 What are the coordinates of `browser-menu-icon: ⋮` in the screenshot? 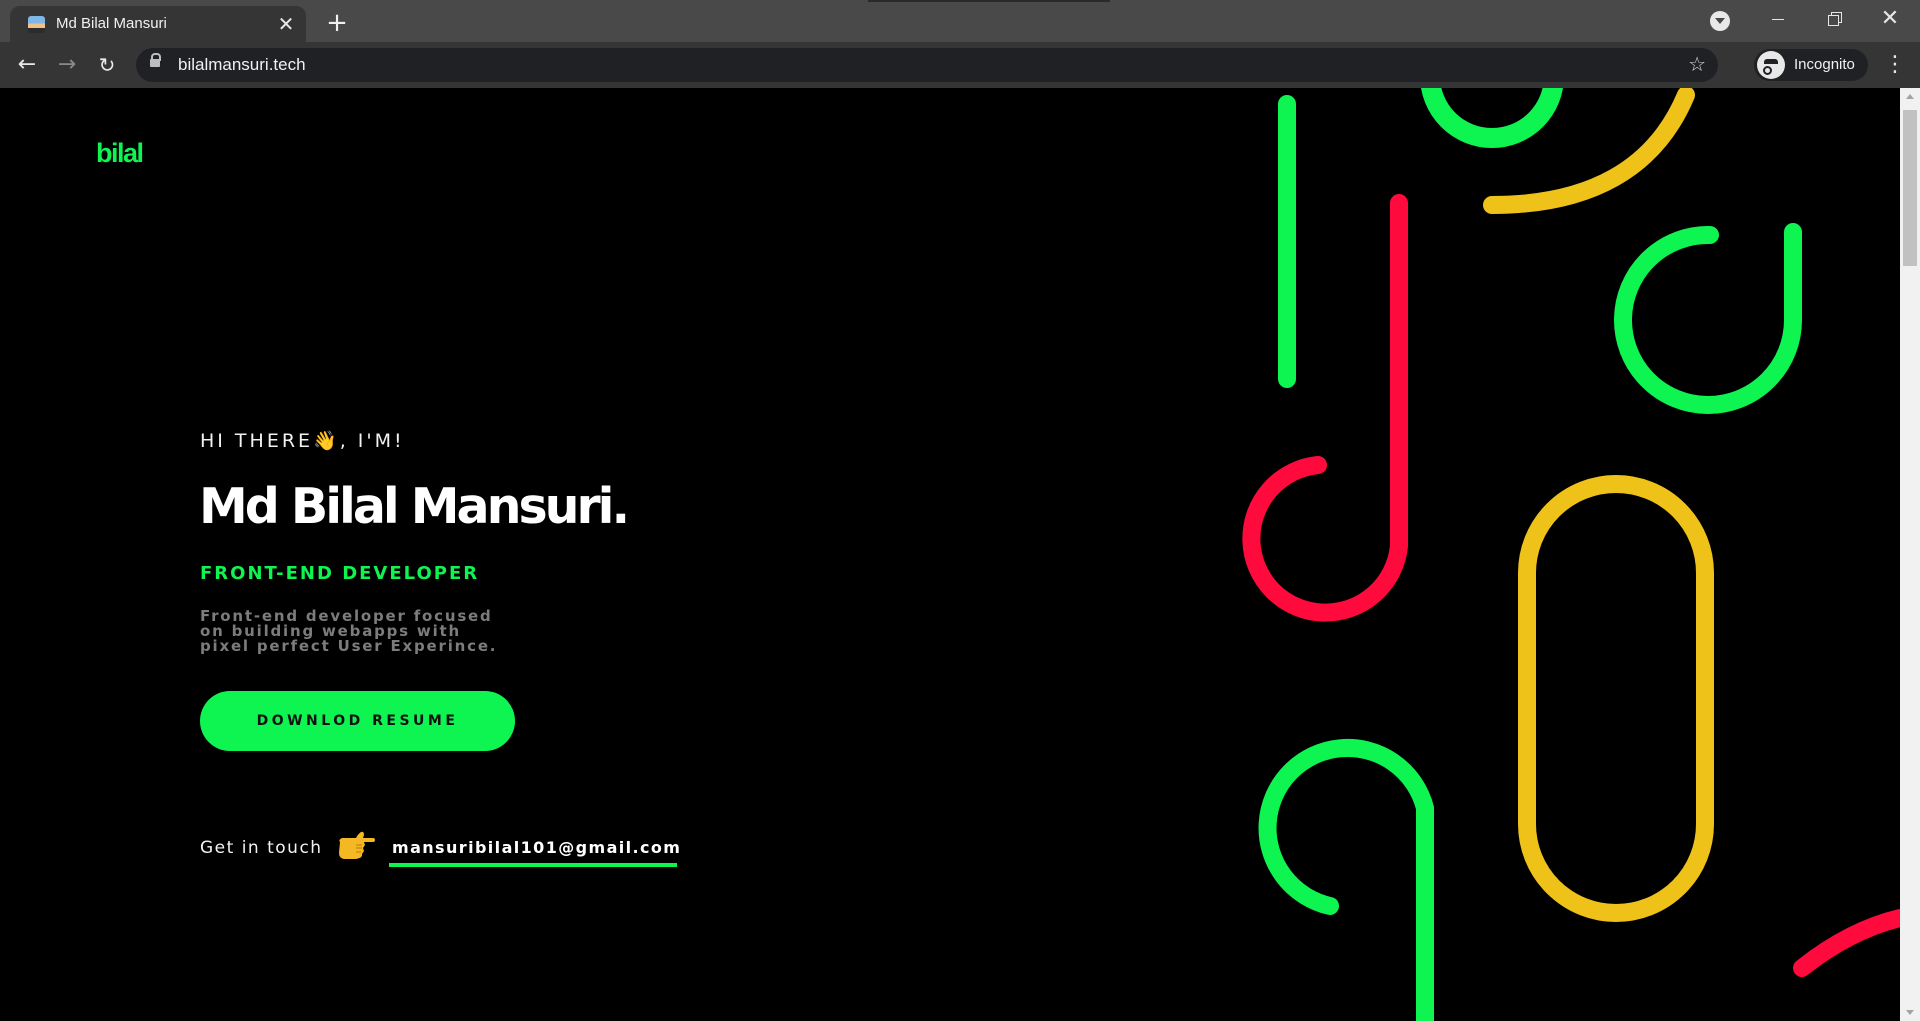 It's located at (1895, 65).